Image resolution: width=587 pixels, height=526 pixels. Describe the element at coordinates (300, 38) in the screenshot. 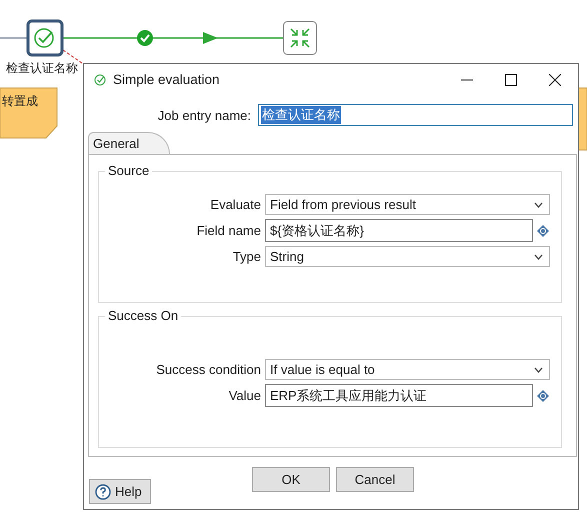

I see `end-node` at that location.